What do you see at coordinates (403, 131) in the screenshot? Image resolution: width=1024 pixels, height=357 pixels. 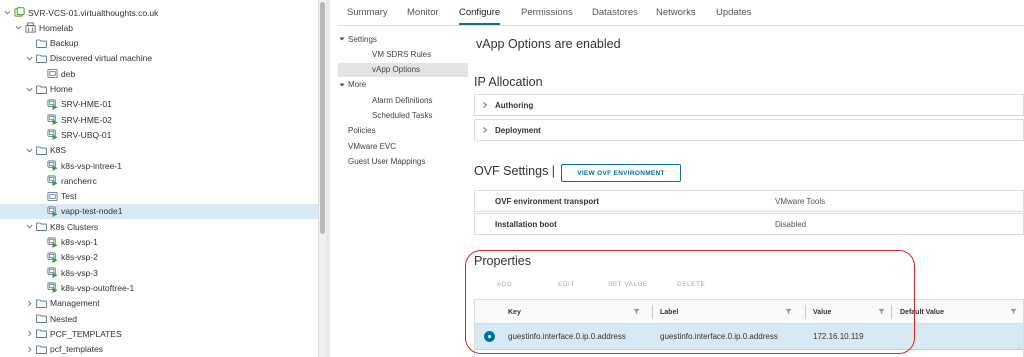 I see `nav-item-policies: Policies` at bounding box center [403, 131].